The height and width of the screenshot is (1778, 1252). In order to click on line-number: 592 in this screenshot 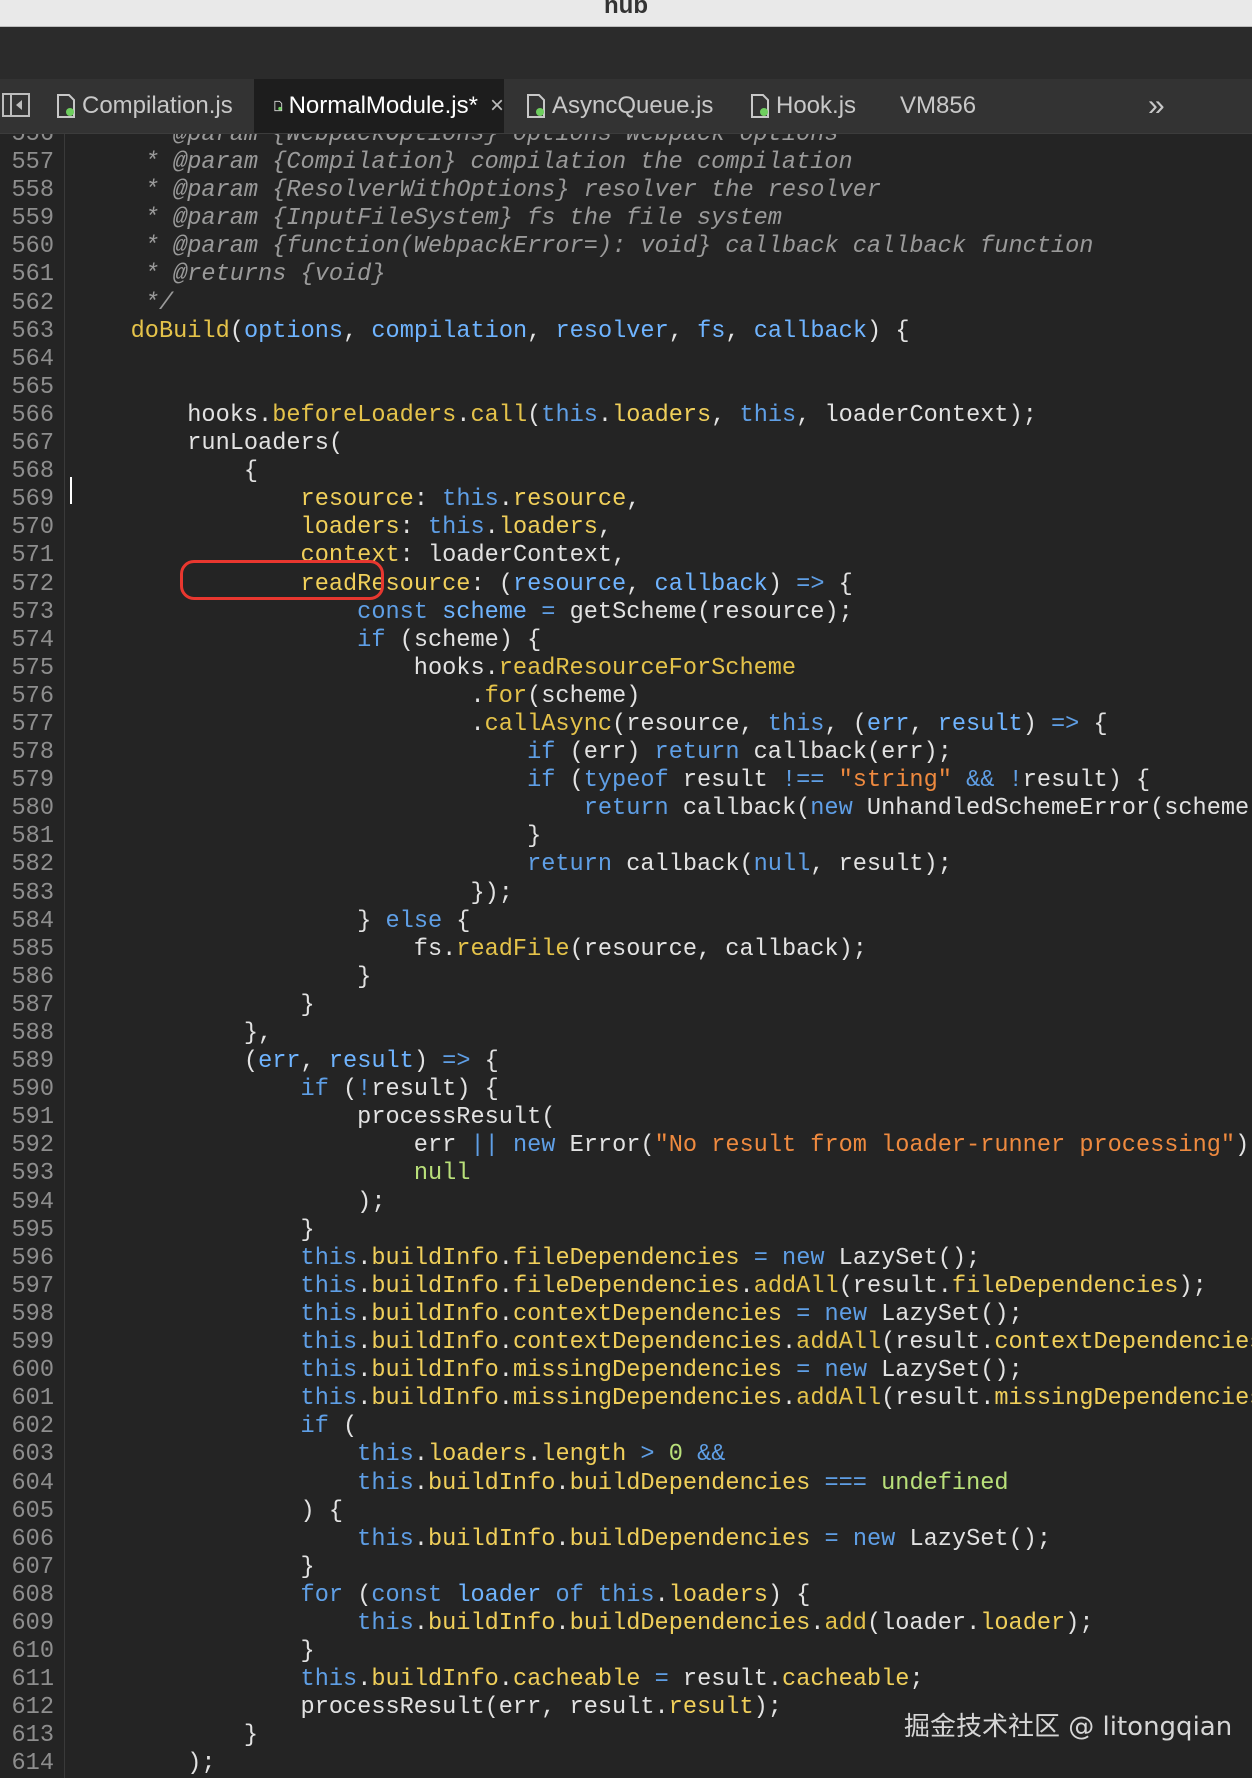, I will do `click(37, 1146)`.